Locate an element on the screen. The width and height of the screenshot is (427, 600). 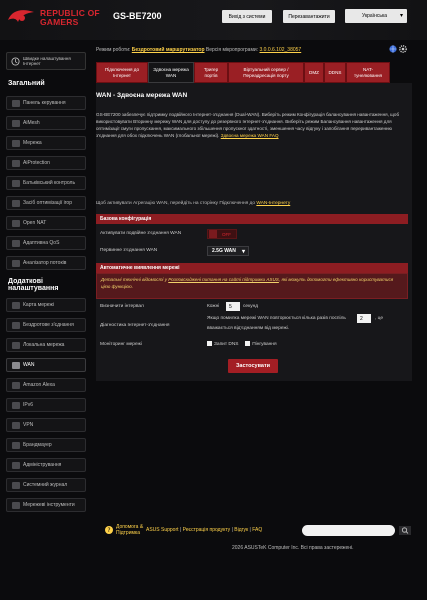
sidebar-item-network-map: Карта мережі is located at coordinates (46, 305).